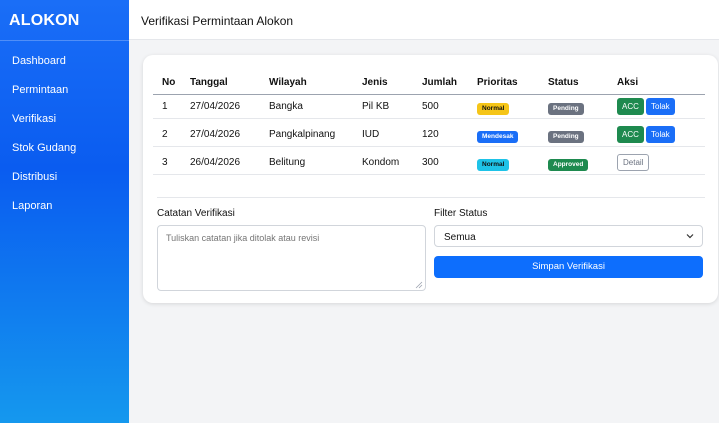 Image resolution: width=719 pixels, height=423 pixels. I want to click on brand-logo: ALOKON, so click(44, 20).